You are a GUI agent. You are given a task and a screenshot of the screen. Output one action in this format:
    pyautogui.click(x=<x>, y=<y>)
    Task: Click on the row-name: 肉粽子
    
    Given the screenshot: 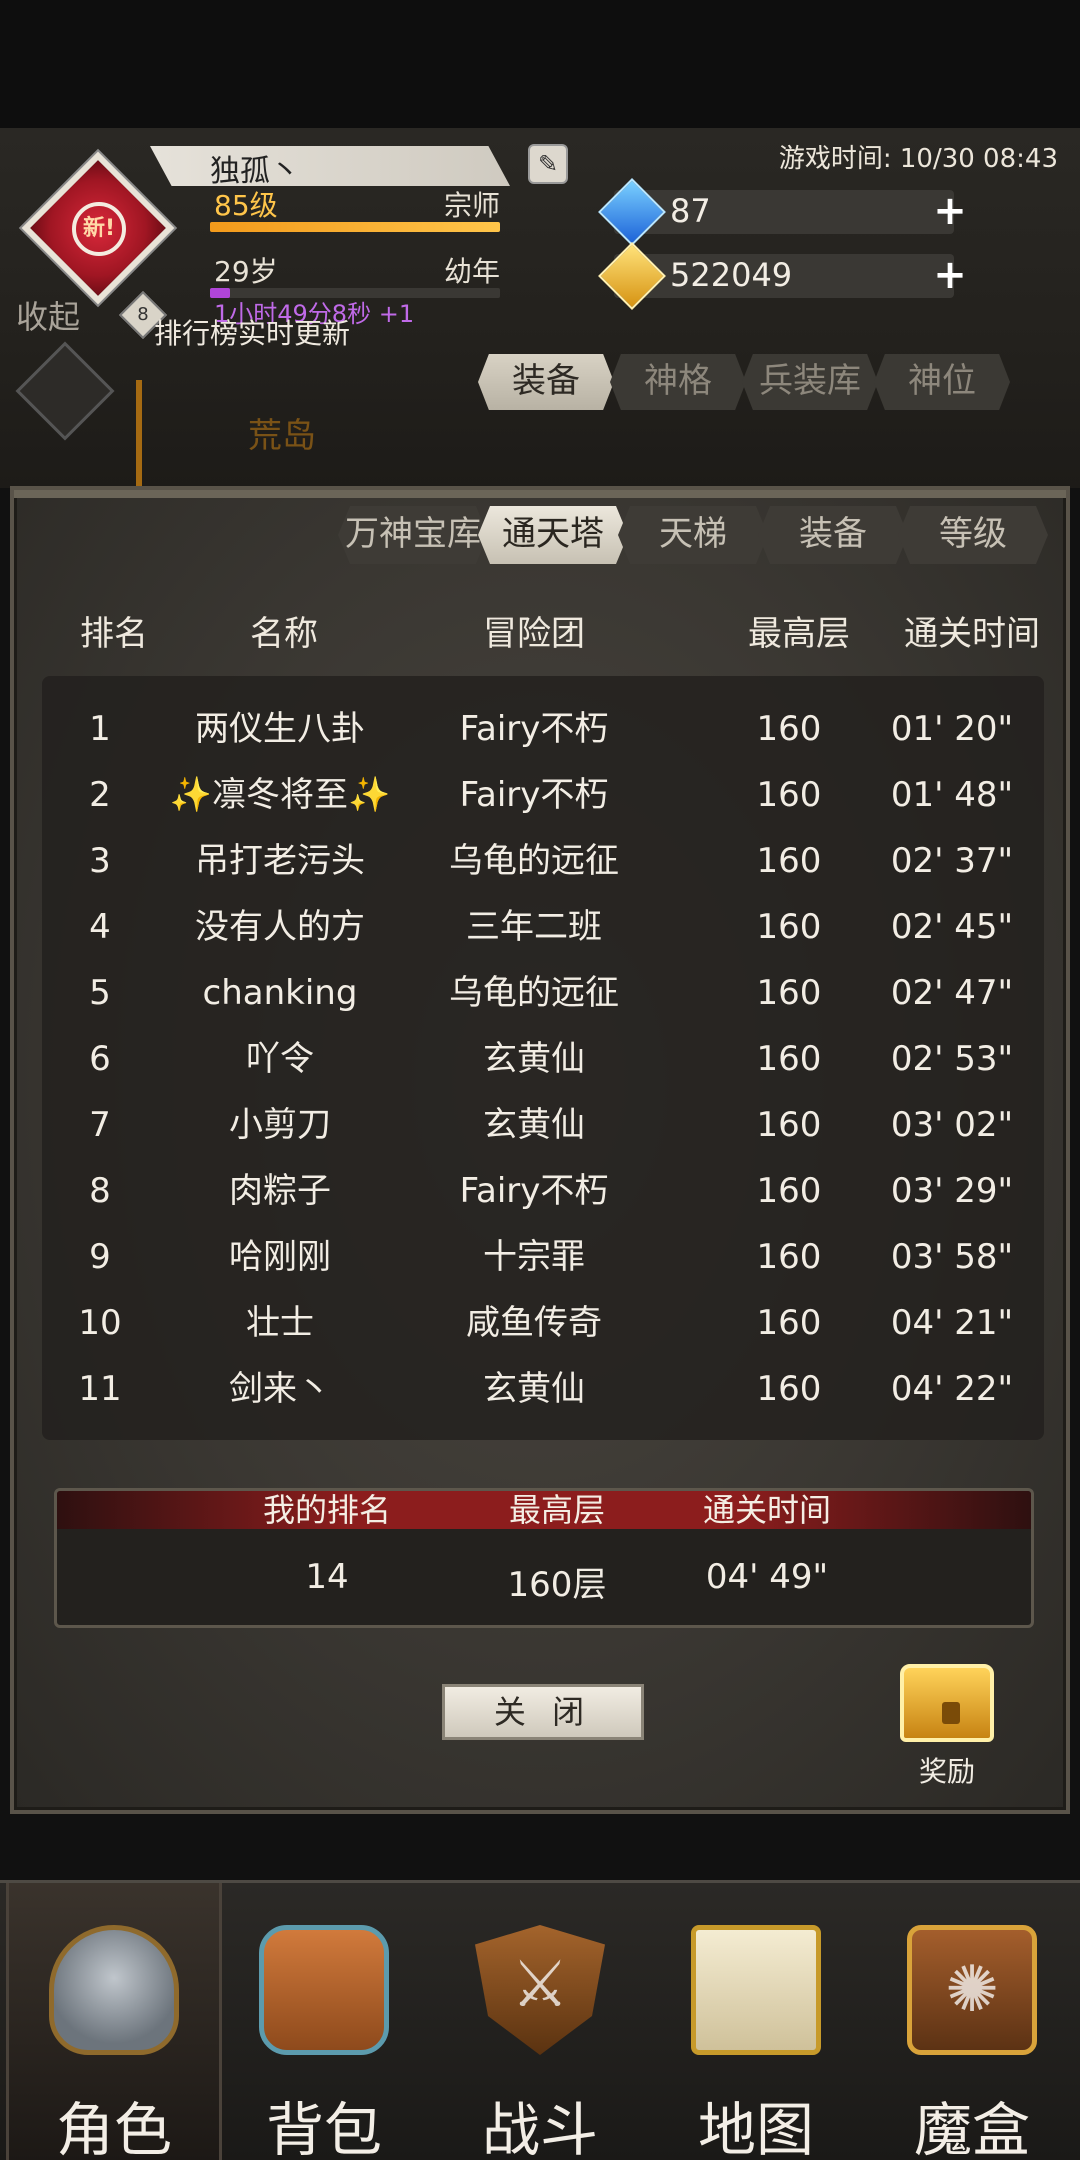 What is the action you would take?
    pyautogui.click(x=280, y=1191)
    